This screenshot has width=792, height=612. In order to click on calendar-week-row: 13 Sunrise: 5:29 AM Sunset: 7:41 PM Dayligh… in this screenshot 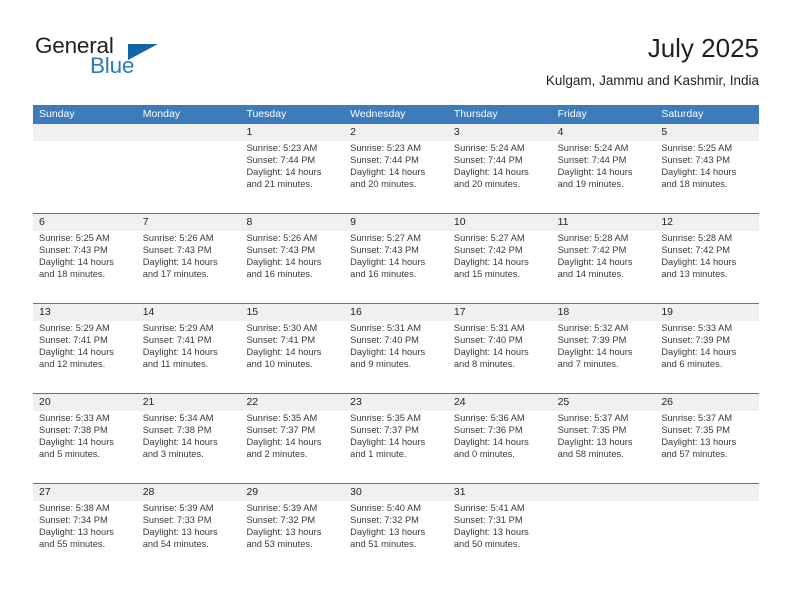, I will do `click(396, 348)`.